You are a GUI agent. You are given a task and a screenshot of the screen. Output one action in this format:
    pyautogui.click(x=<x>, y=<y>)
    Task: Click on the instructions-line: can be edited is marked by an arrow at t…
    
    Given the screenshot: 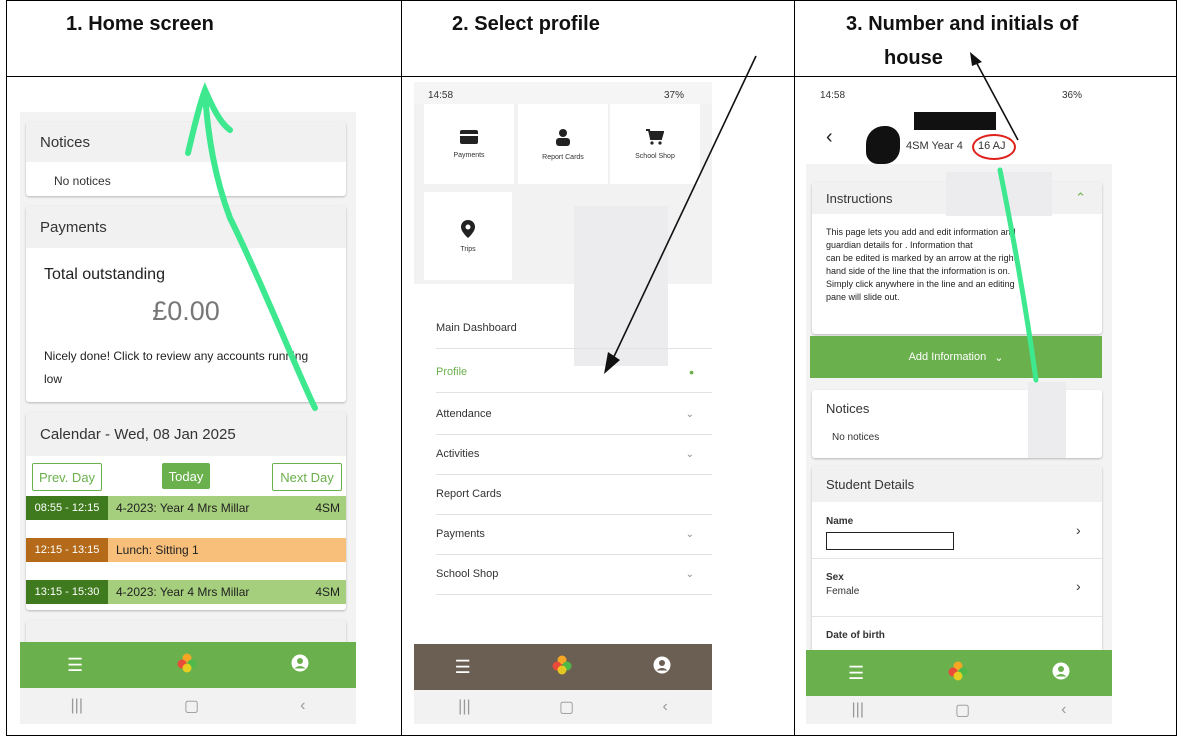 What is the action you would take?
    pyautogui.click(x=921, y=258)
    